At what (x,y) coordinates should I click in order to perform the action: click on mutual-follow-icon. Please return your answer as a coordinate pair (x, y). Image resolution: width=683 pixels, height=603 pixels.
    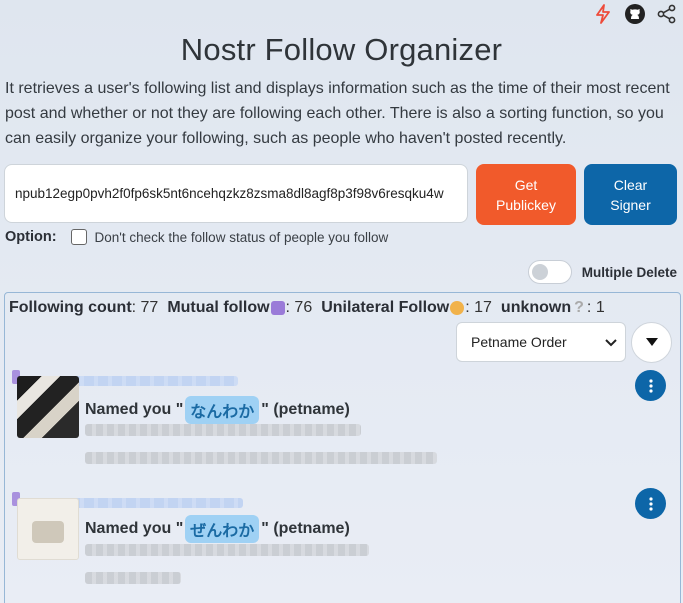
    Looking at the image, I should click on (277, 308).